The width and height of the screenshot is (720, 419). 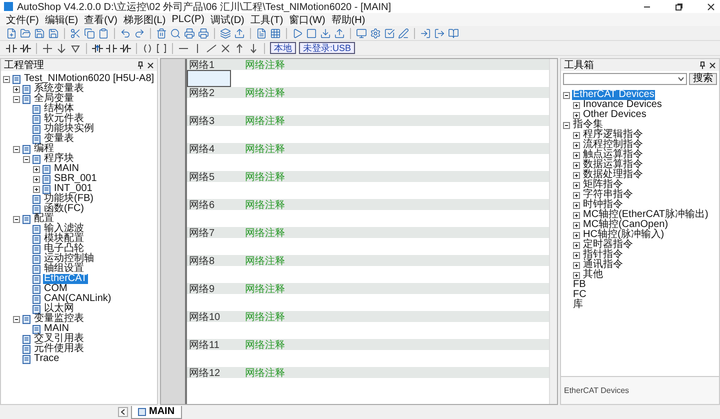 I want to click on menu-item: 工具(T), so click(x=267, y=19).